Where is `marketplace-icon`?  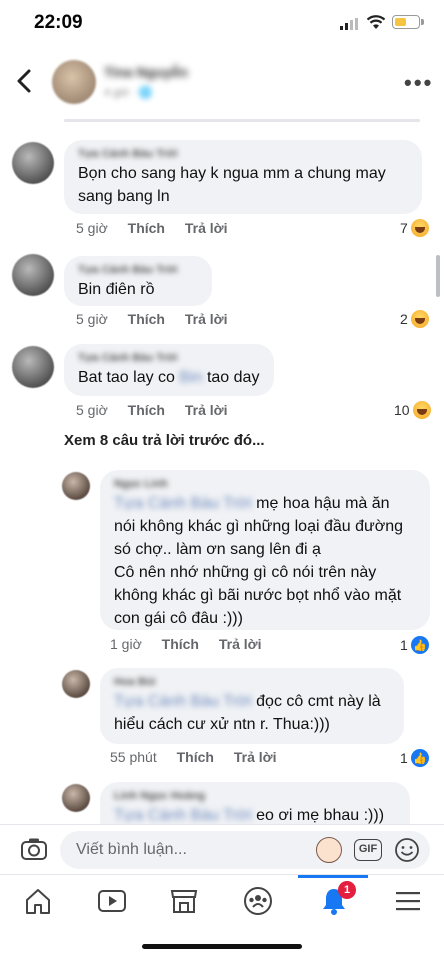
marketplace-icon is located at coordinates (184, 901).